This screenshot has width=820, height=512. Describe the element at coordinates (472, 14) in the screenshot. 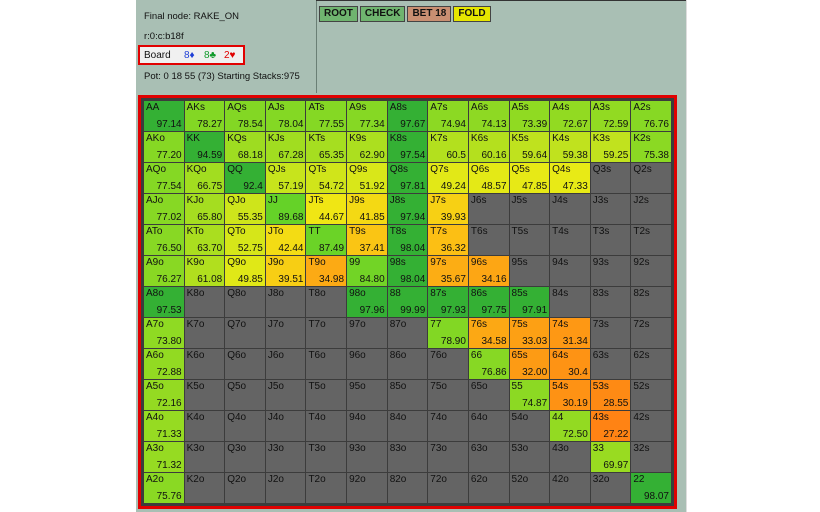

I see `action-button-fold: FOLD` at that location.